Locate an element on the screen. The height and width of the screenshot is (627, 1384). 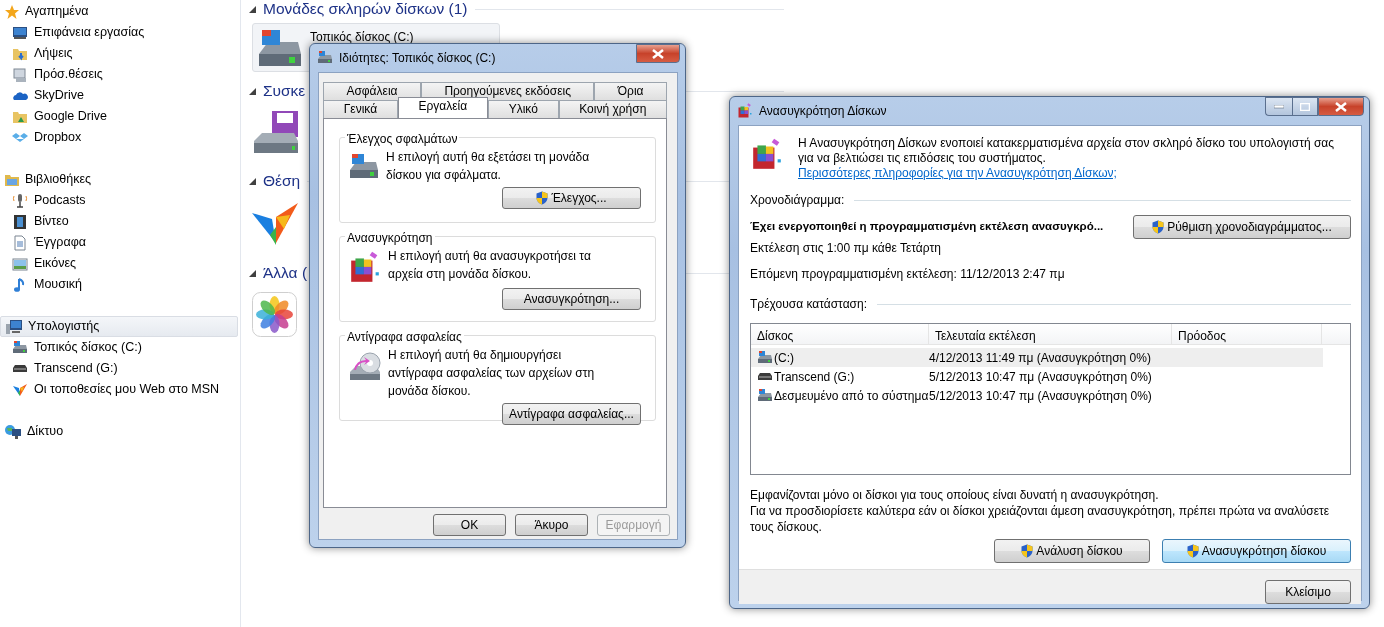
note-text: Εμφανίζονται μόνο οι δίσκοι για τους οποίους είναι δυνατή η ανασυγκρότηση. is located at coordinates (955, 495).